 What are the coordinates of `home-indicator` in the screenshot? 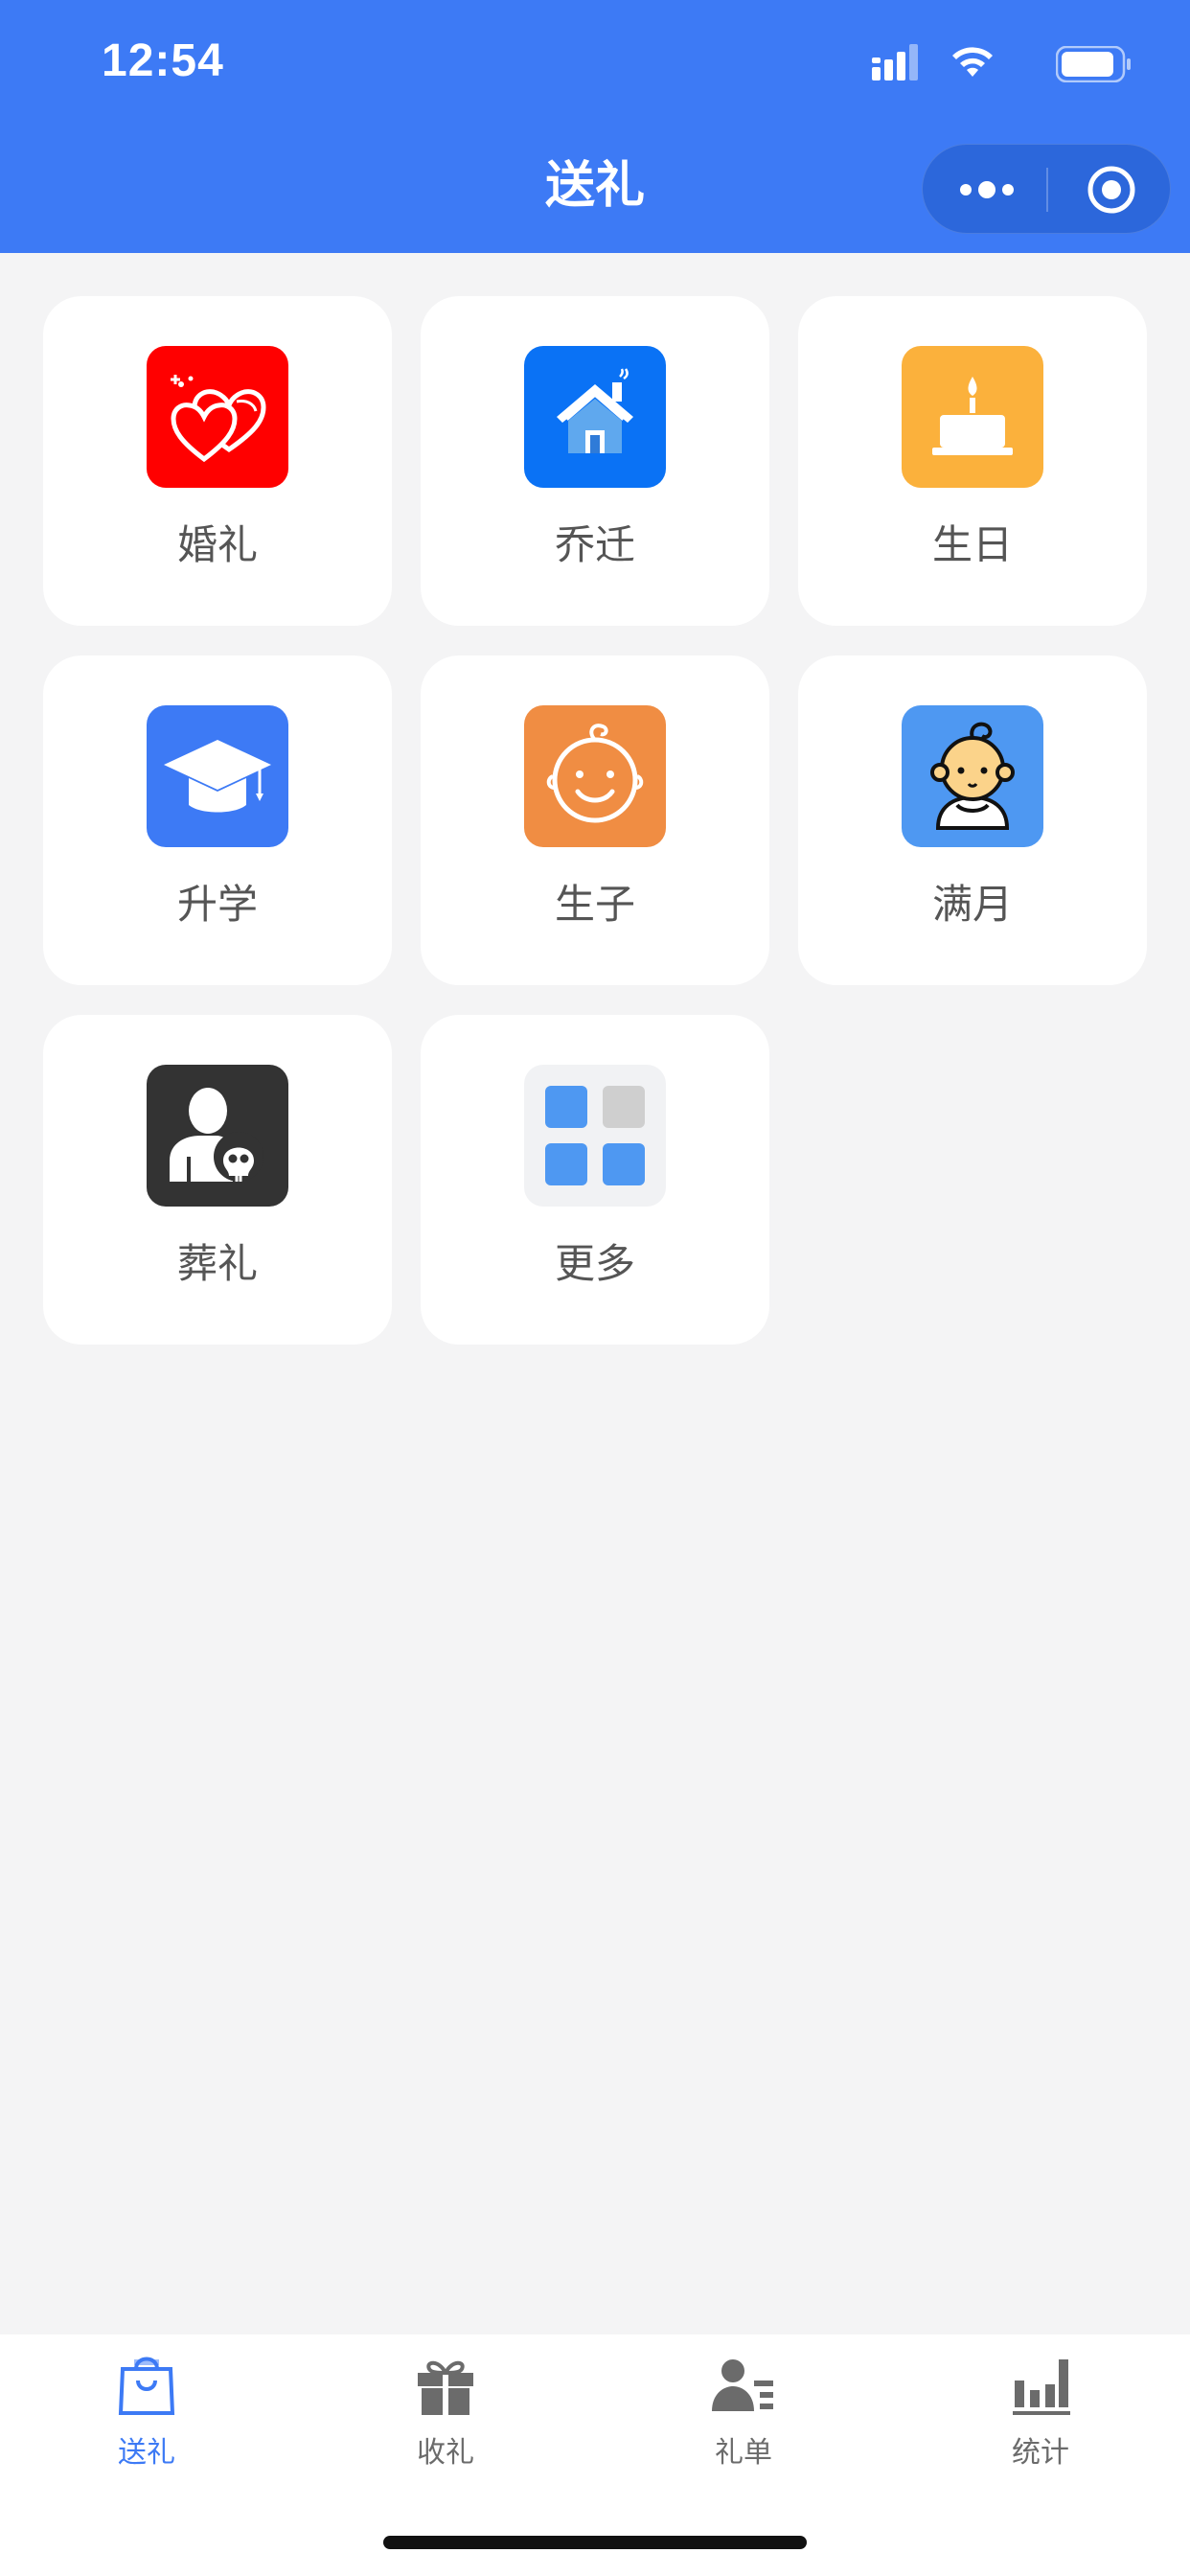 It's located at (595, 2542).